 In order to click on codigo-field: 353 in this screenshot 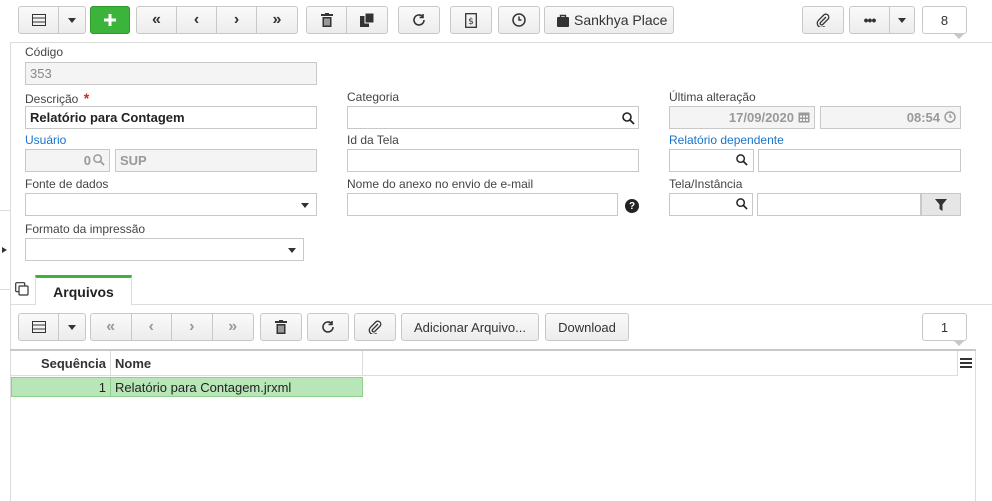, I will do `click(171, 73)`.